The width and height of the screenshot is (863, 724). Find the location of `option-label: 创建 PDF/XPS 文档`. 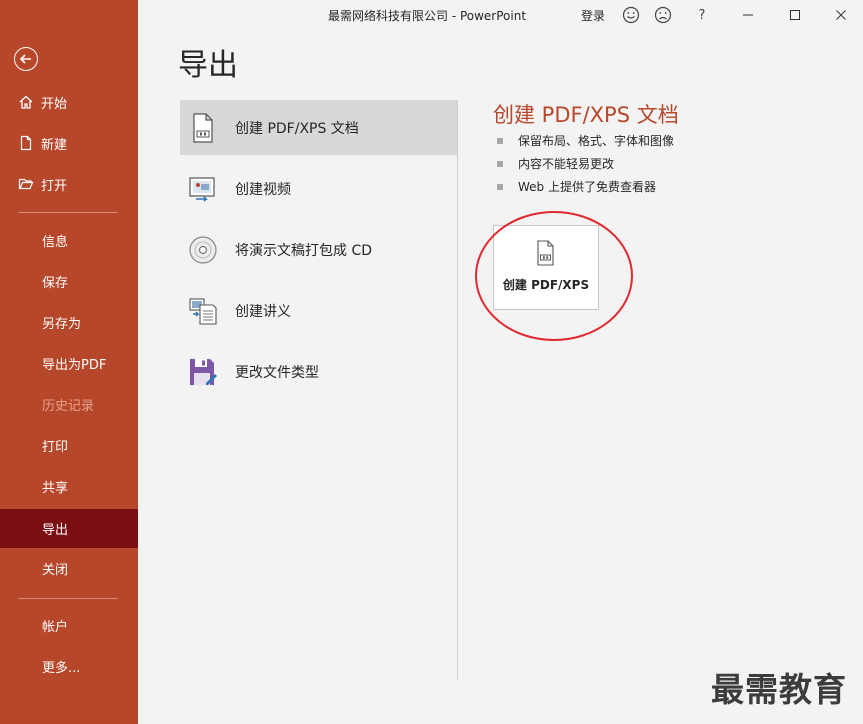

option-label: 创建 PDF/XPS 文档 is located at coordinates (297, 128).